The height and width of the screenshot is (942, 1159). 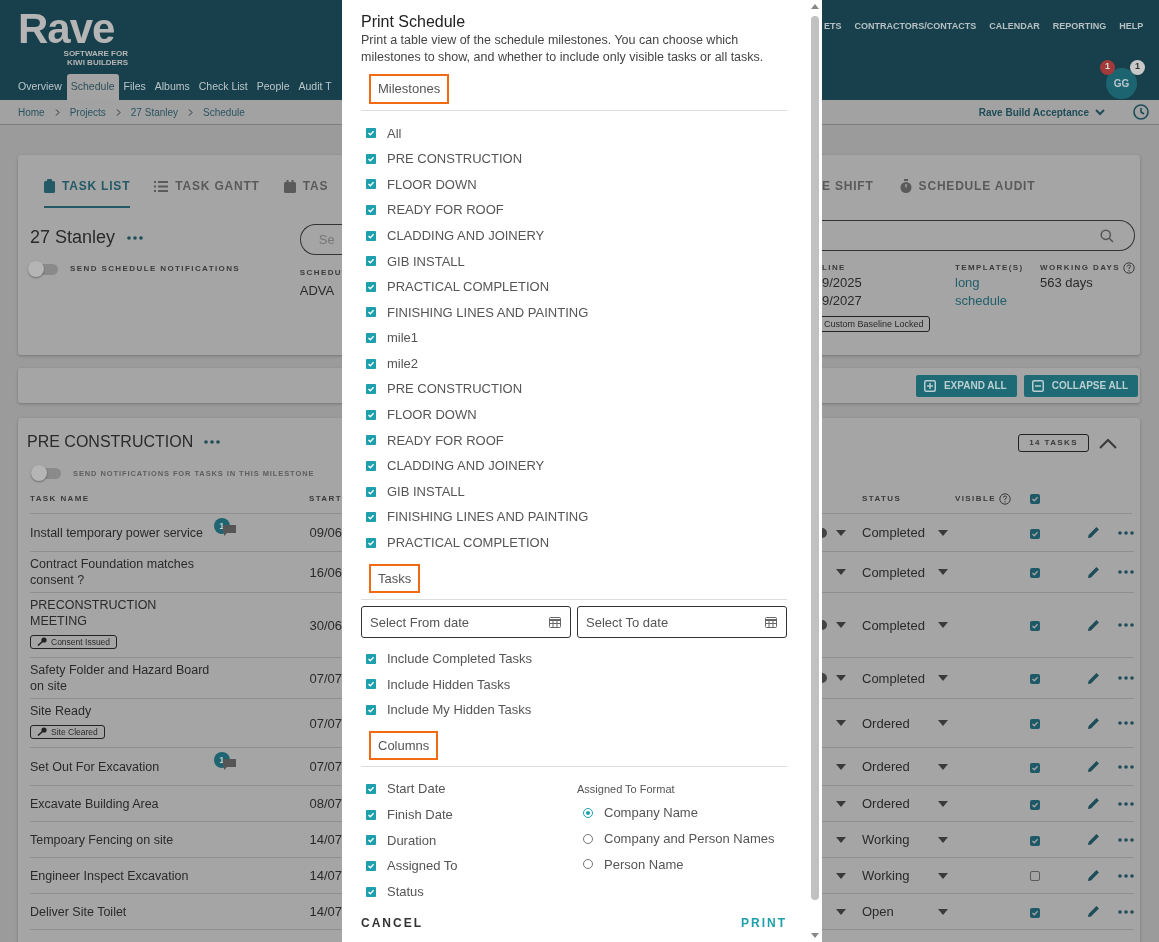 What do you see at coordinates (644, 864) in the screenshot?
I see `option-label: Person Name` at bounding box center [644, 864].